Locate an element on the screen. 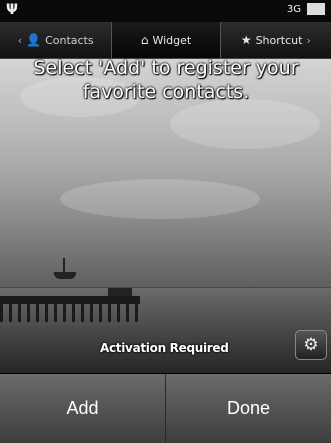  add-button: Add is located at coordinates (82, 408).